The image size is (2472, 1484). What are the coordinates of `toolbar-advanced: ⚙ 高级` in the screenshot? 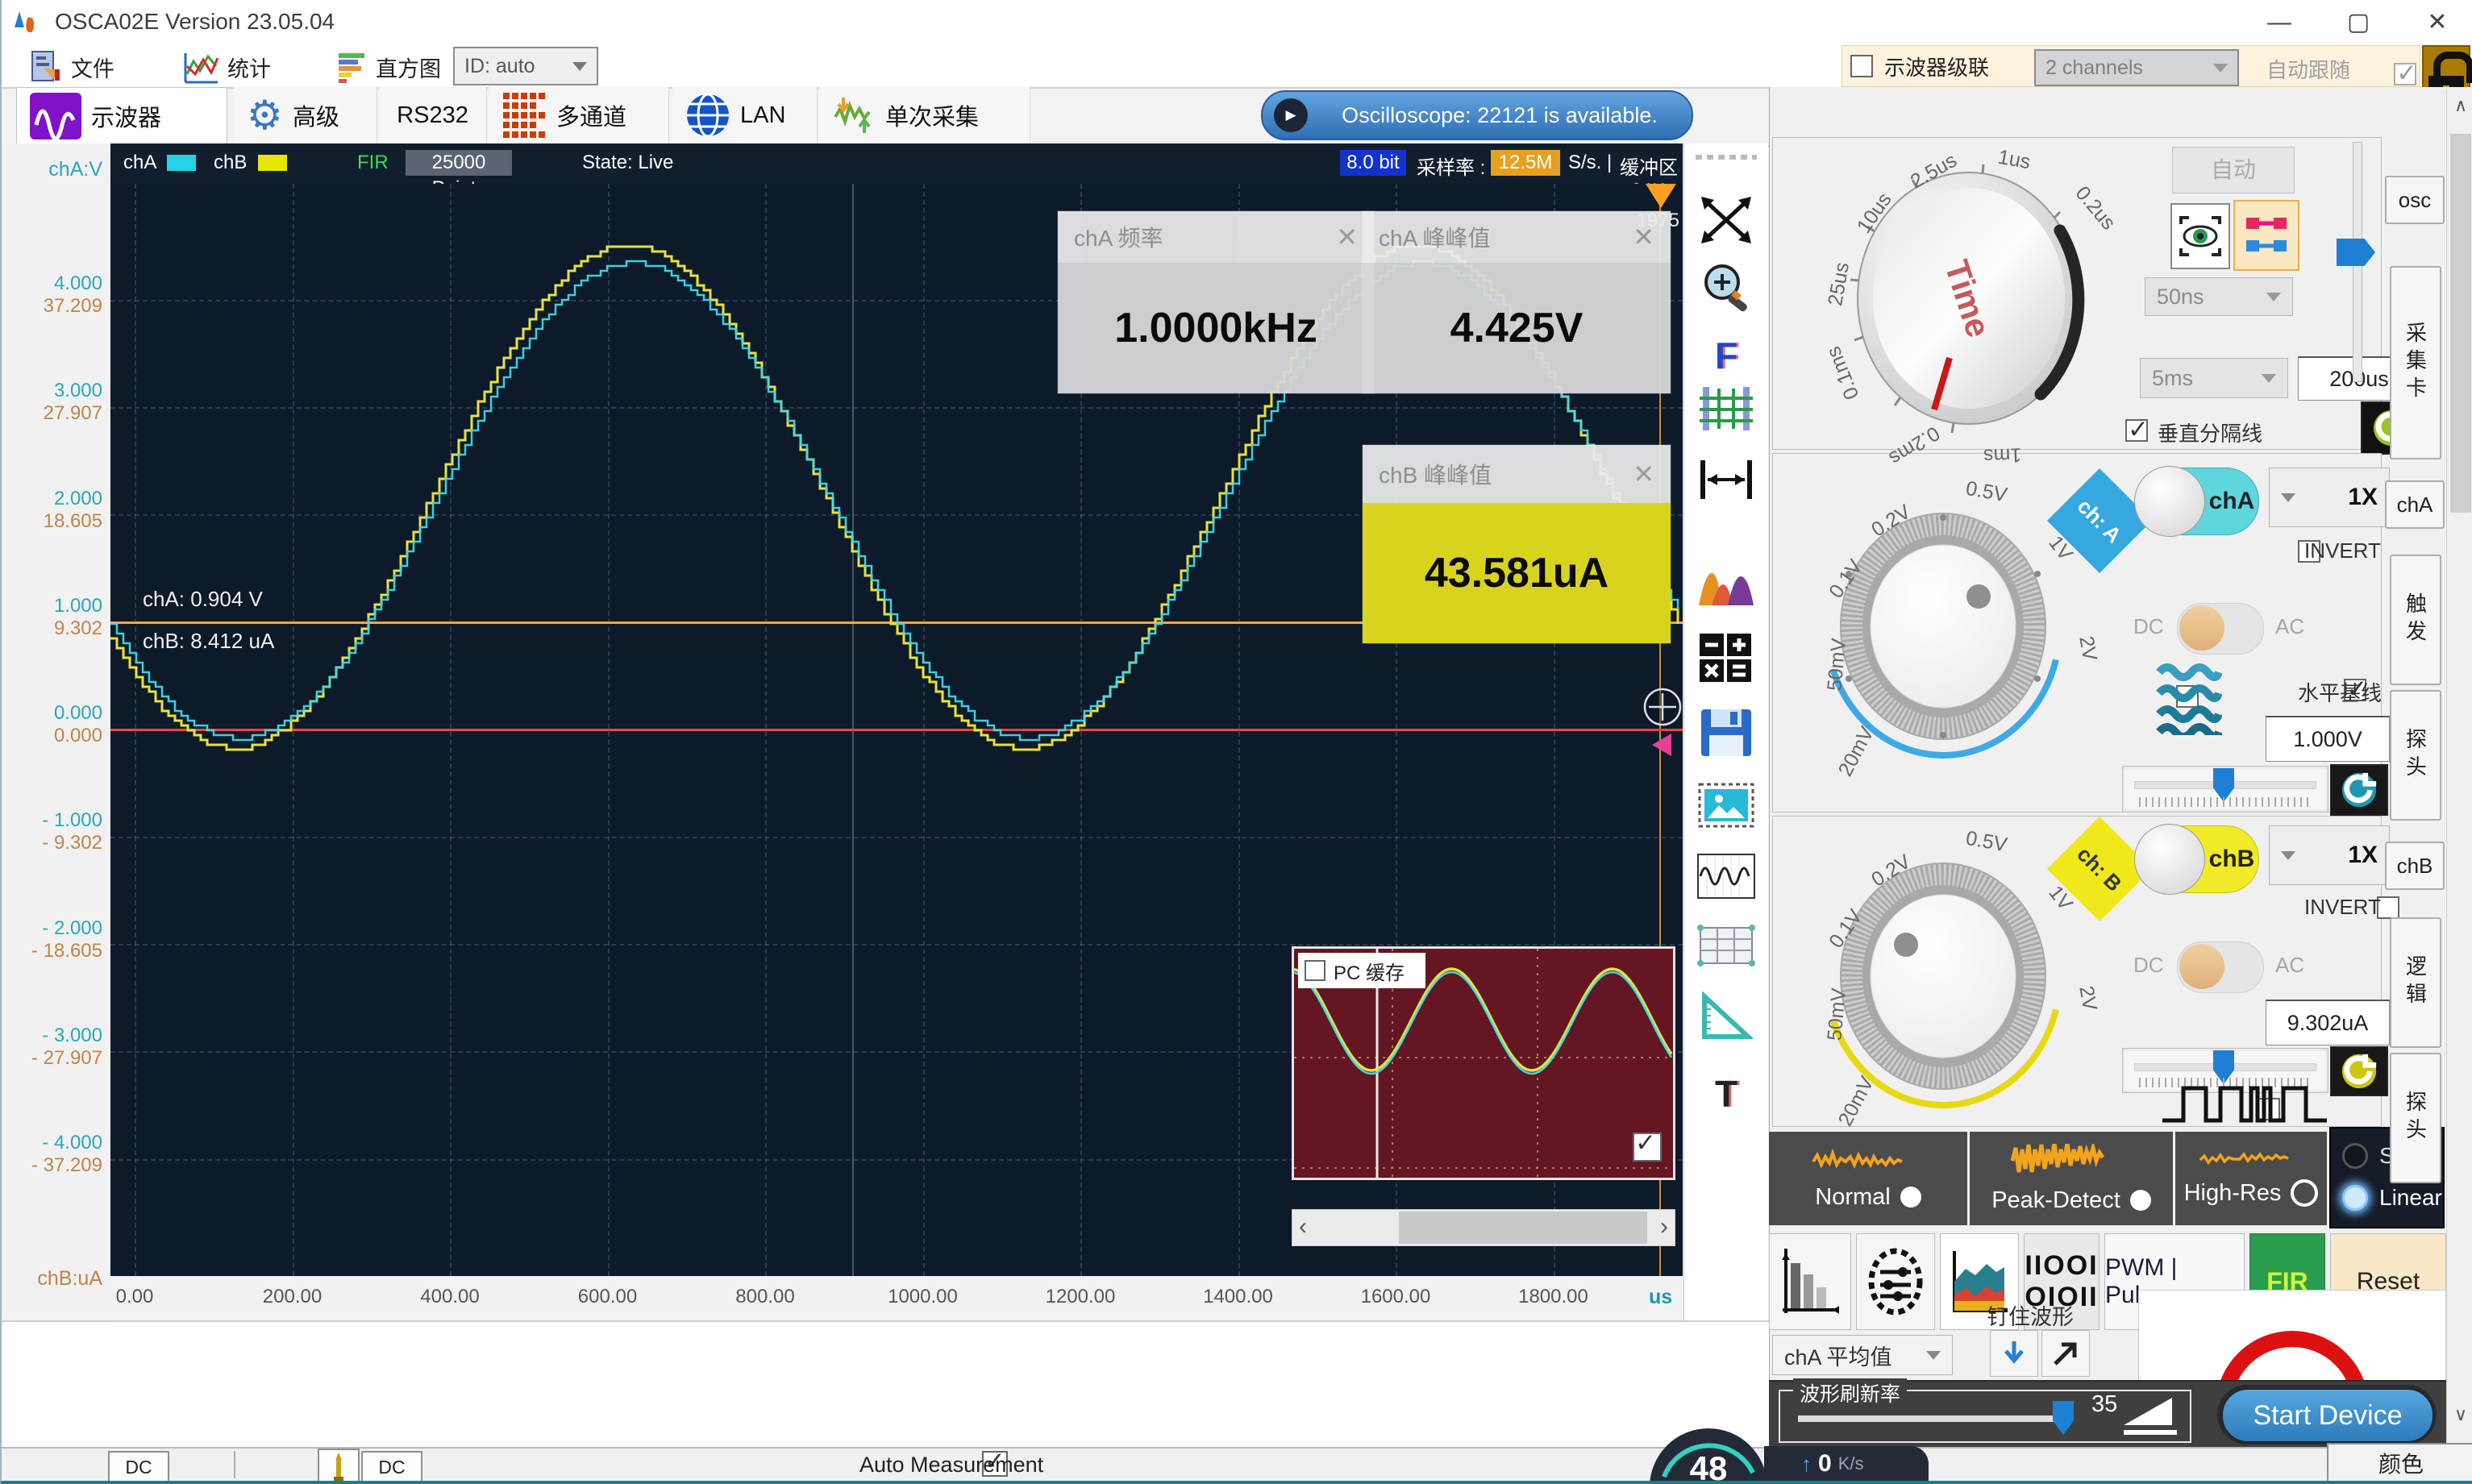 It's located at (305, 115).